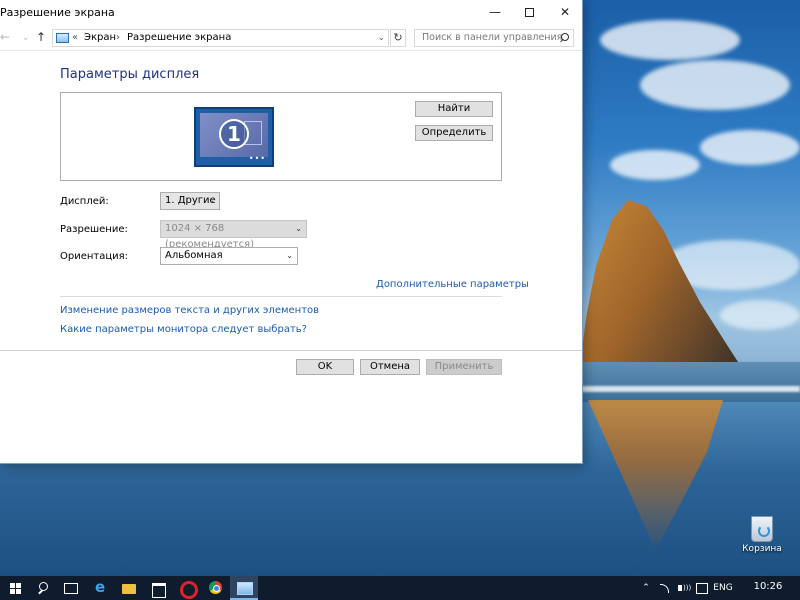  Describe the element at coordinates (690, 382) in the screenshot. I see `sea` at that location.